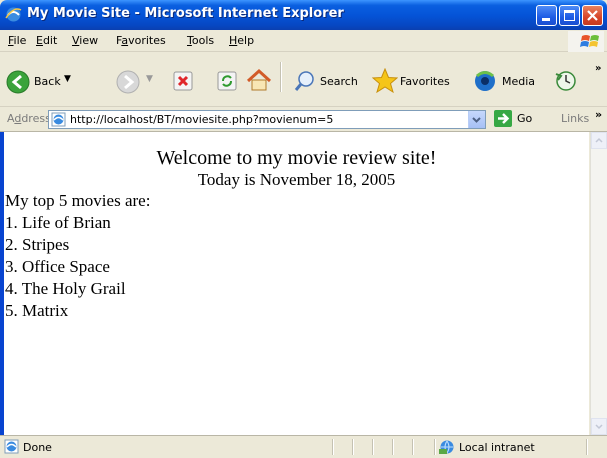 Image resolution: width=607 pixels, height=458 pixels. What do you see at coordinates (303, 41) in the screenshot?
I see `menu-bar: File Edit View Favorites Tools Help` at bounding box center [303, 41].